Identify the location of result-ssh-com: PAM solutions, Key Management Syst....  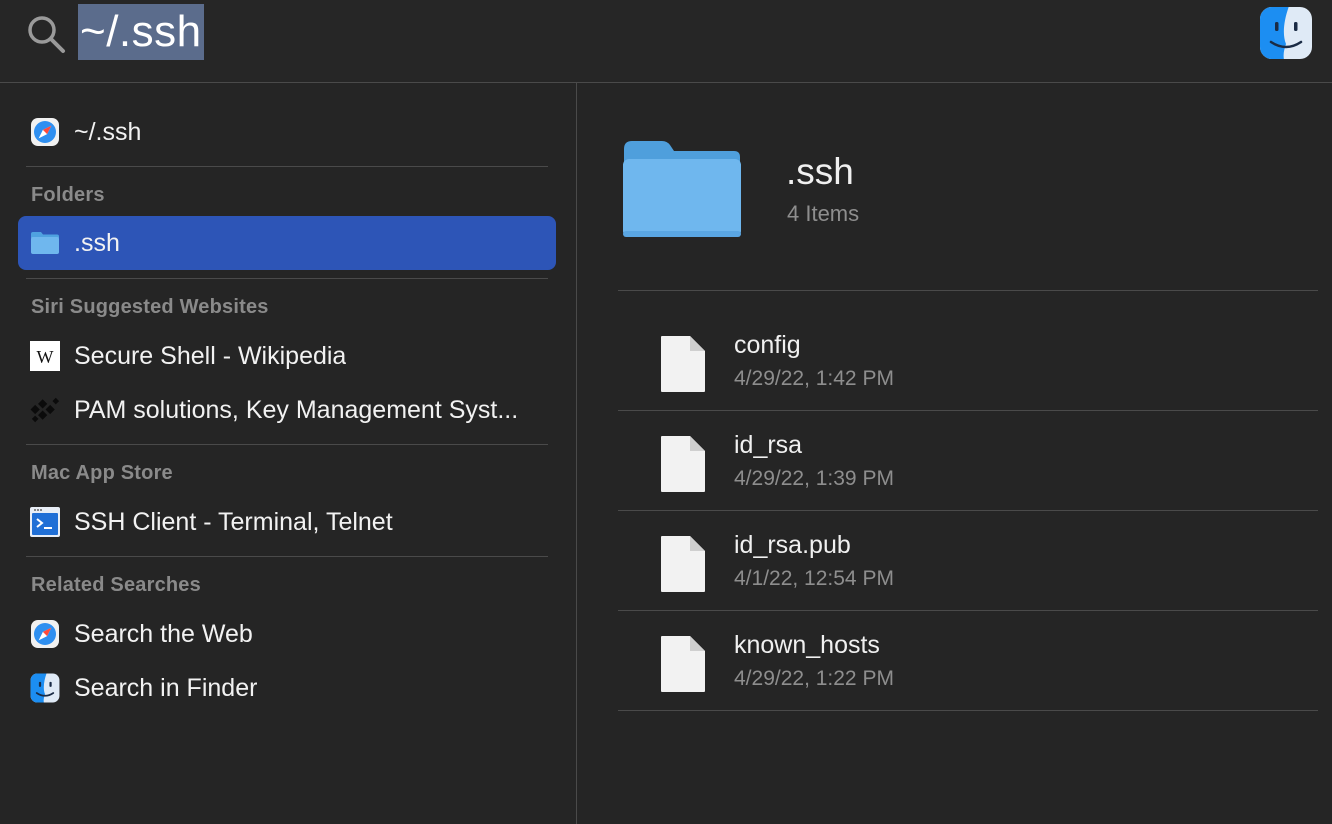
(287, 410).